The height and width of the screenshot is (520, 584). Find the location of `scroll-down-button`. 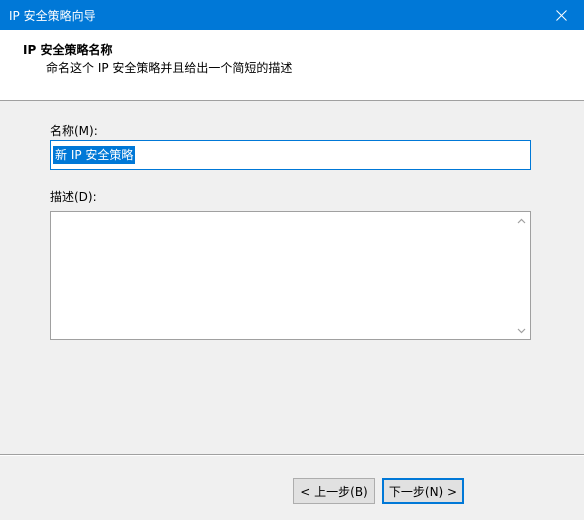

scroll-down-button is located at coordinates (521, 330).